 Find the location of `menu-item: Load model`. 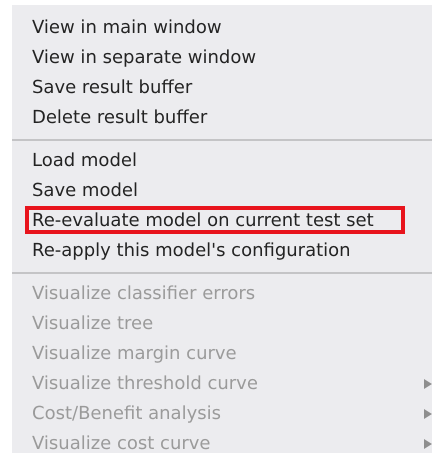

menu-item: Load model is located at coordinates (74, 161).